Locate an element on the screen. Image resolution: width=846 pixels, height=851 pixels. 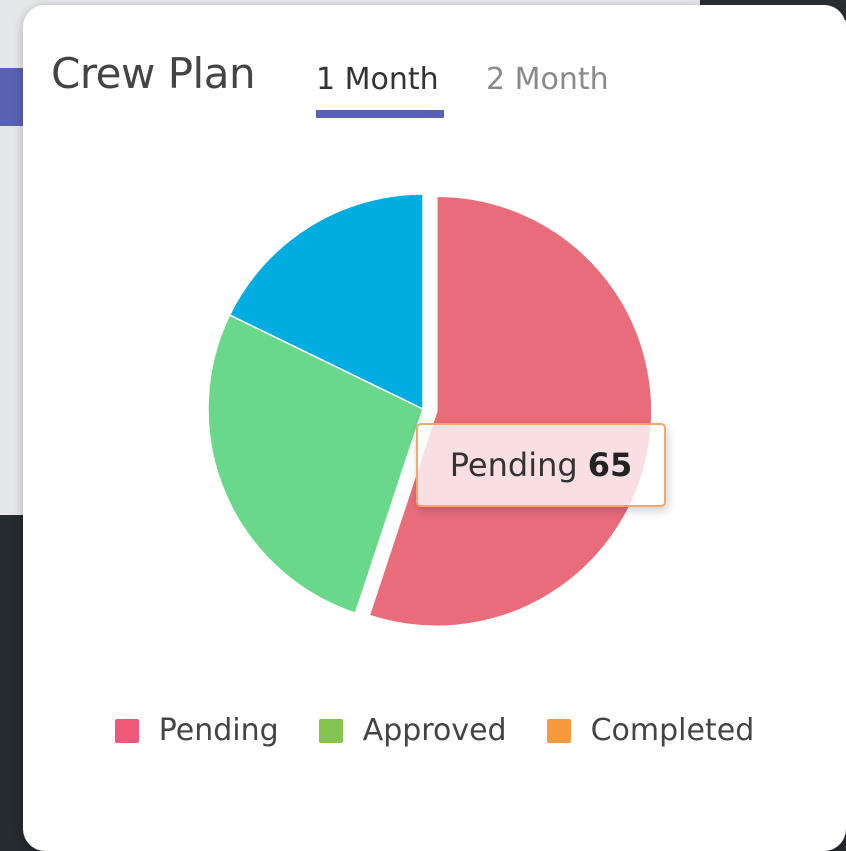
legend-item-completed: Completed is located at coordinates (650, 730).